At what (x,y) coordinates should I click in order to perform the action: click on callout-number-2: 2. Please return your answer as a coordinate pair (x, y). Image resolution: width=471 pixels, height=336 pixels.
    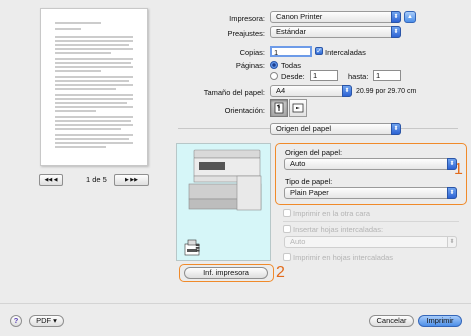
    Looking at the image, I should click on (280, 272).